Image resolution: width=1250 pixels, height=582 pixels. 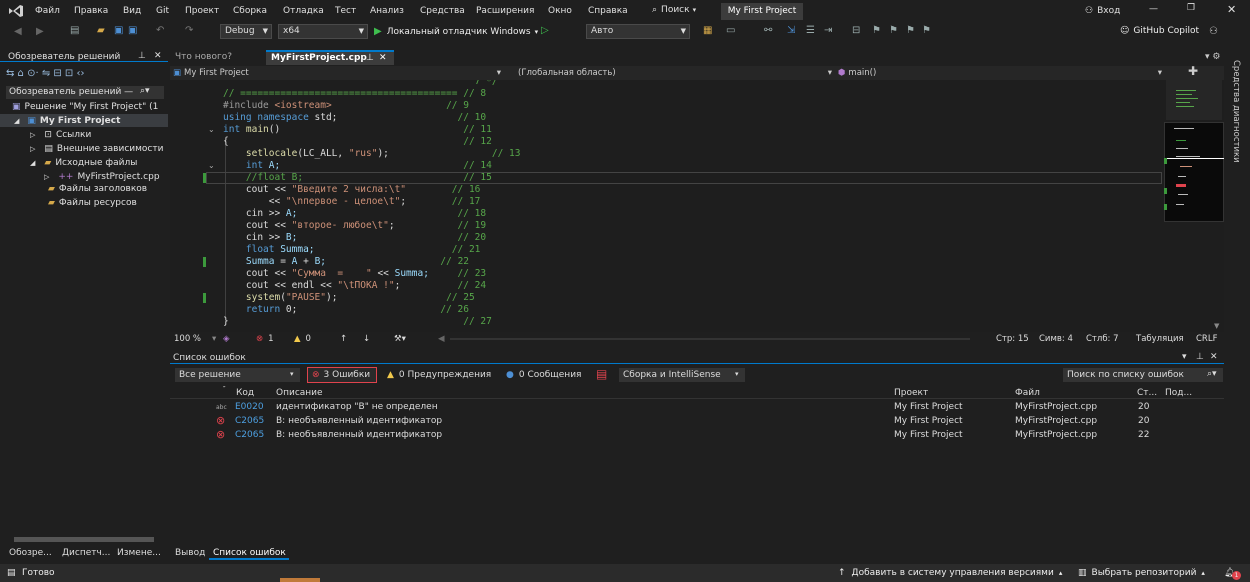 What do you see at coordinates (710, 339) in the screenshot?
I see `editor-hscroll` at bounding box center [710, 339].